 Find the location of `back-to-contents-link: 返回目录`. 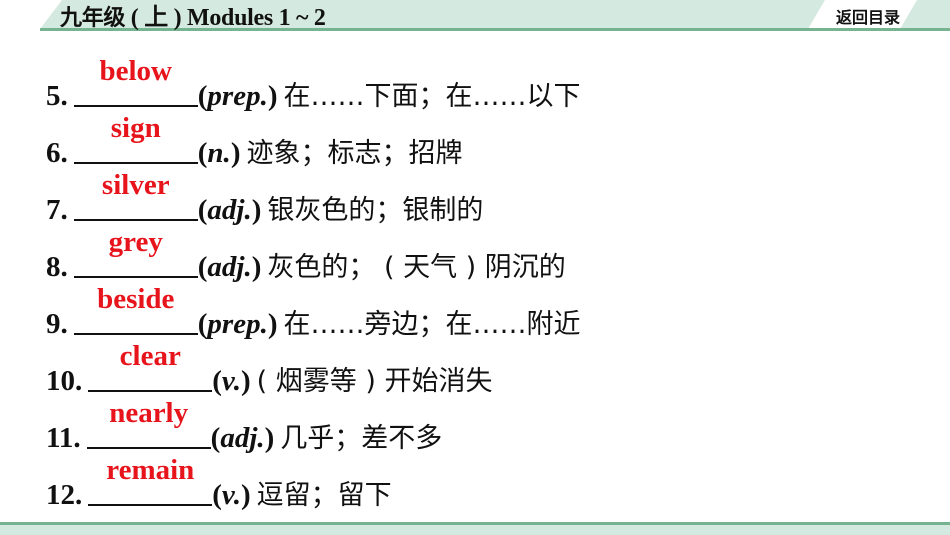

back-to-contents-link: 返回目录 is located at coordinates (868, 16).